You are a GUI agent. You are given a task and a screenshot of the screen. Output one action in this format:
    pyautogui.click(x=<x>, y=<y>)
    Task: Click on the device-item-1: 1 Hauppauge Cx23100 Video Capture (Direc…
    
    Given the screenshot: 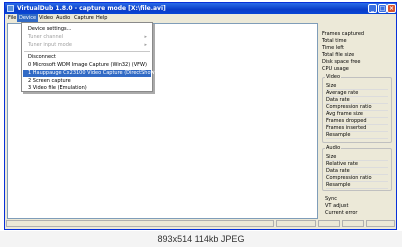 What is the action you would take?
    pyautogui.click(x=90, y=73)
    